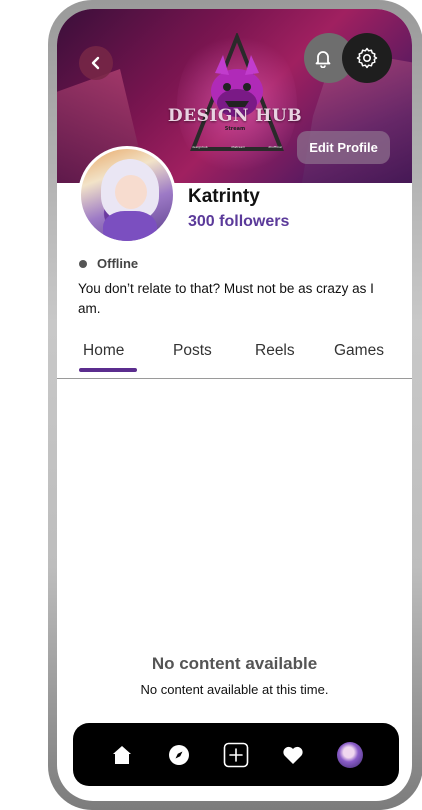  I want to click on nav-explore, so click(179, 755).